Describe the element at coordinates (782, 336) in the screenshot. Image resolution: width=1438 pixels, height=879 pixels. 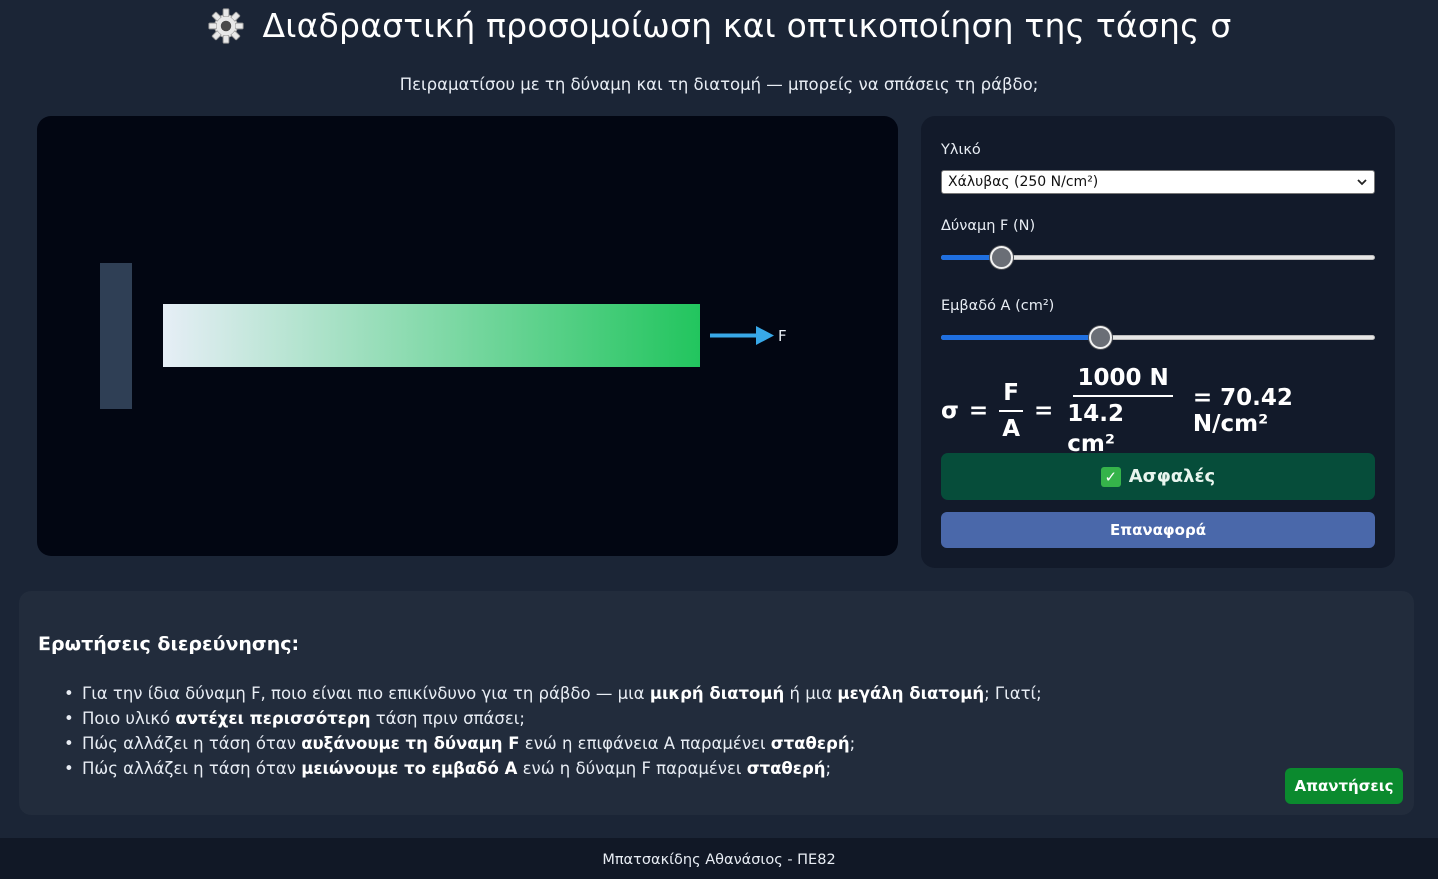
I see `force-label: F` at that location.